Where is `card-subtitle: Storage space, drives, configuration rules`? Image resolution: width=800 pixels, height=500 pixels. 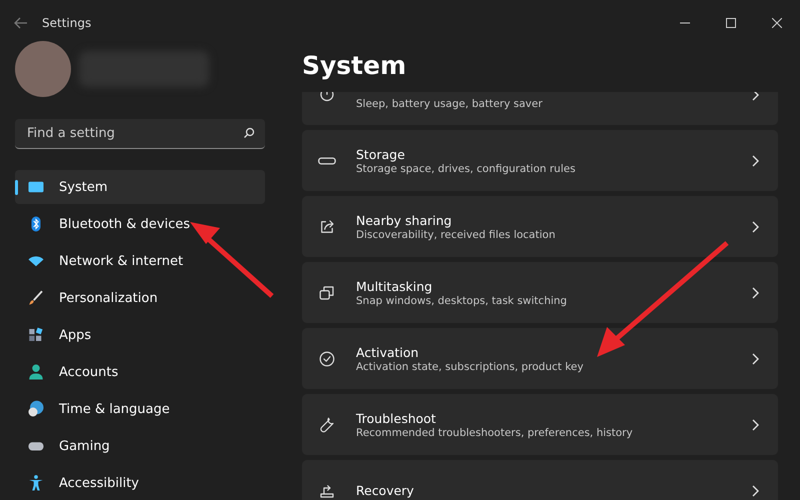
card-subtitle: Storage space, drives, configuration rules is located at coordinates (466, 168).